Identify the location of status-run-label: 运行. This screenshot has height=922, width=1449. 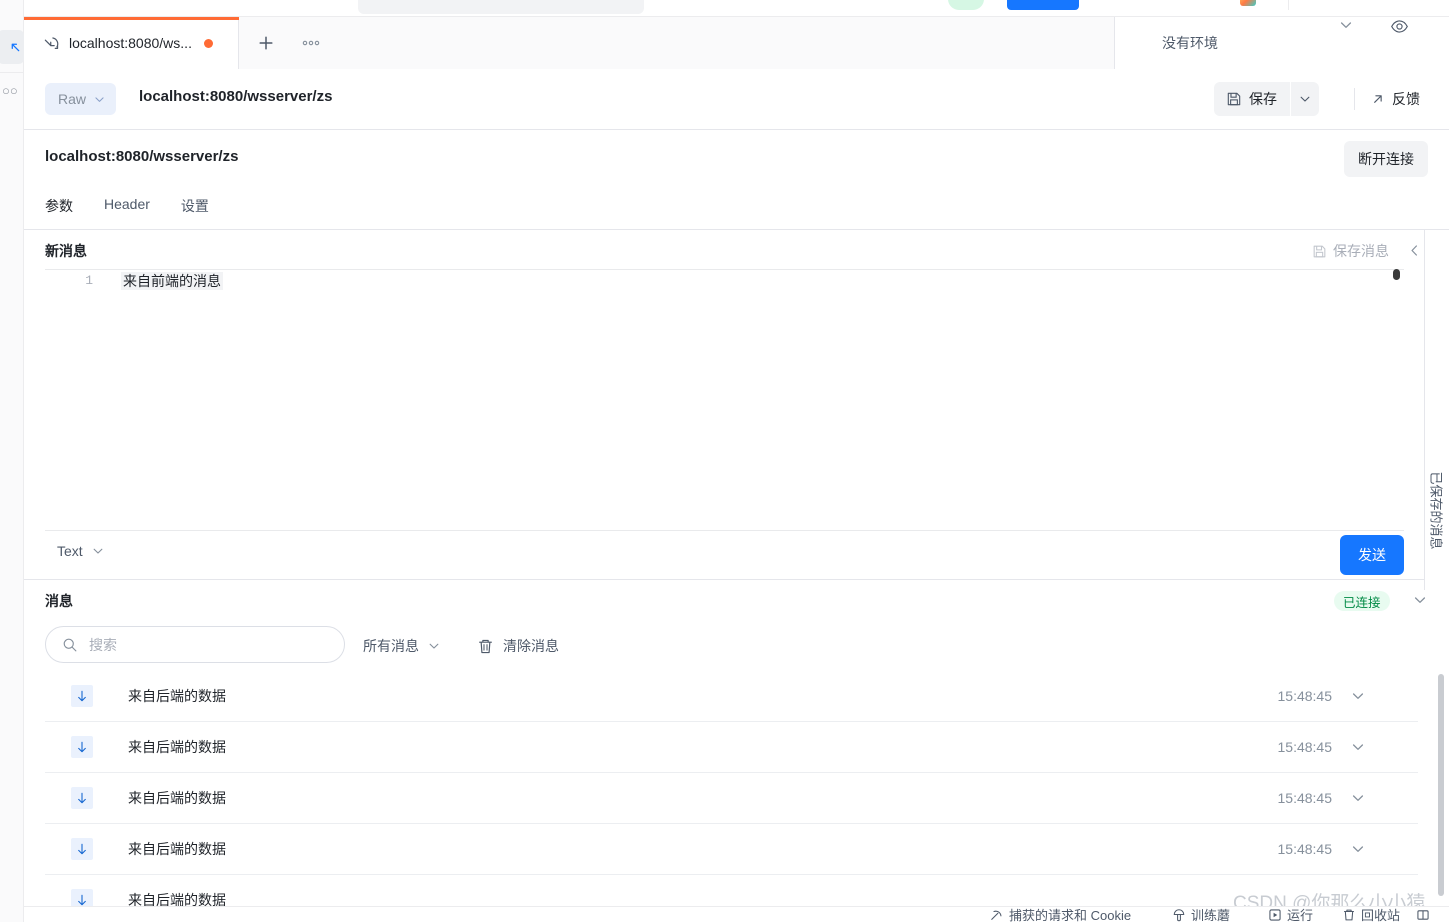
(1300, 915).